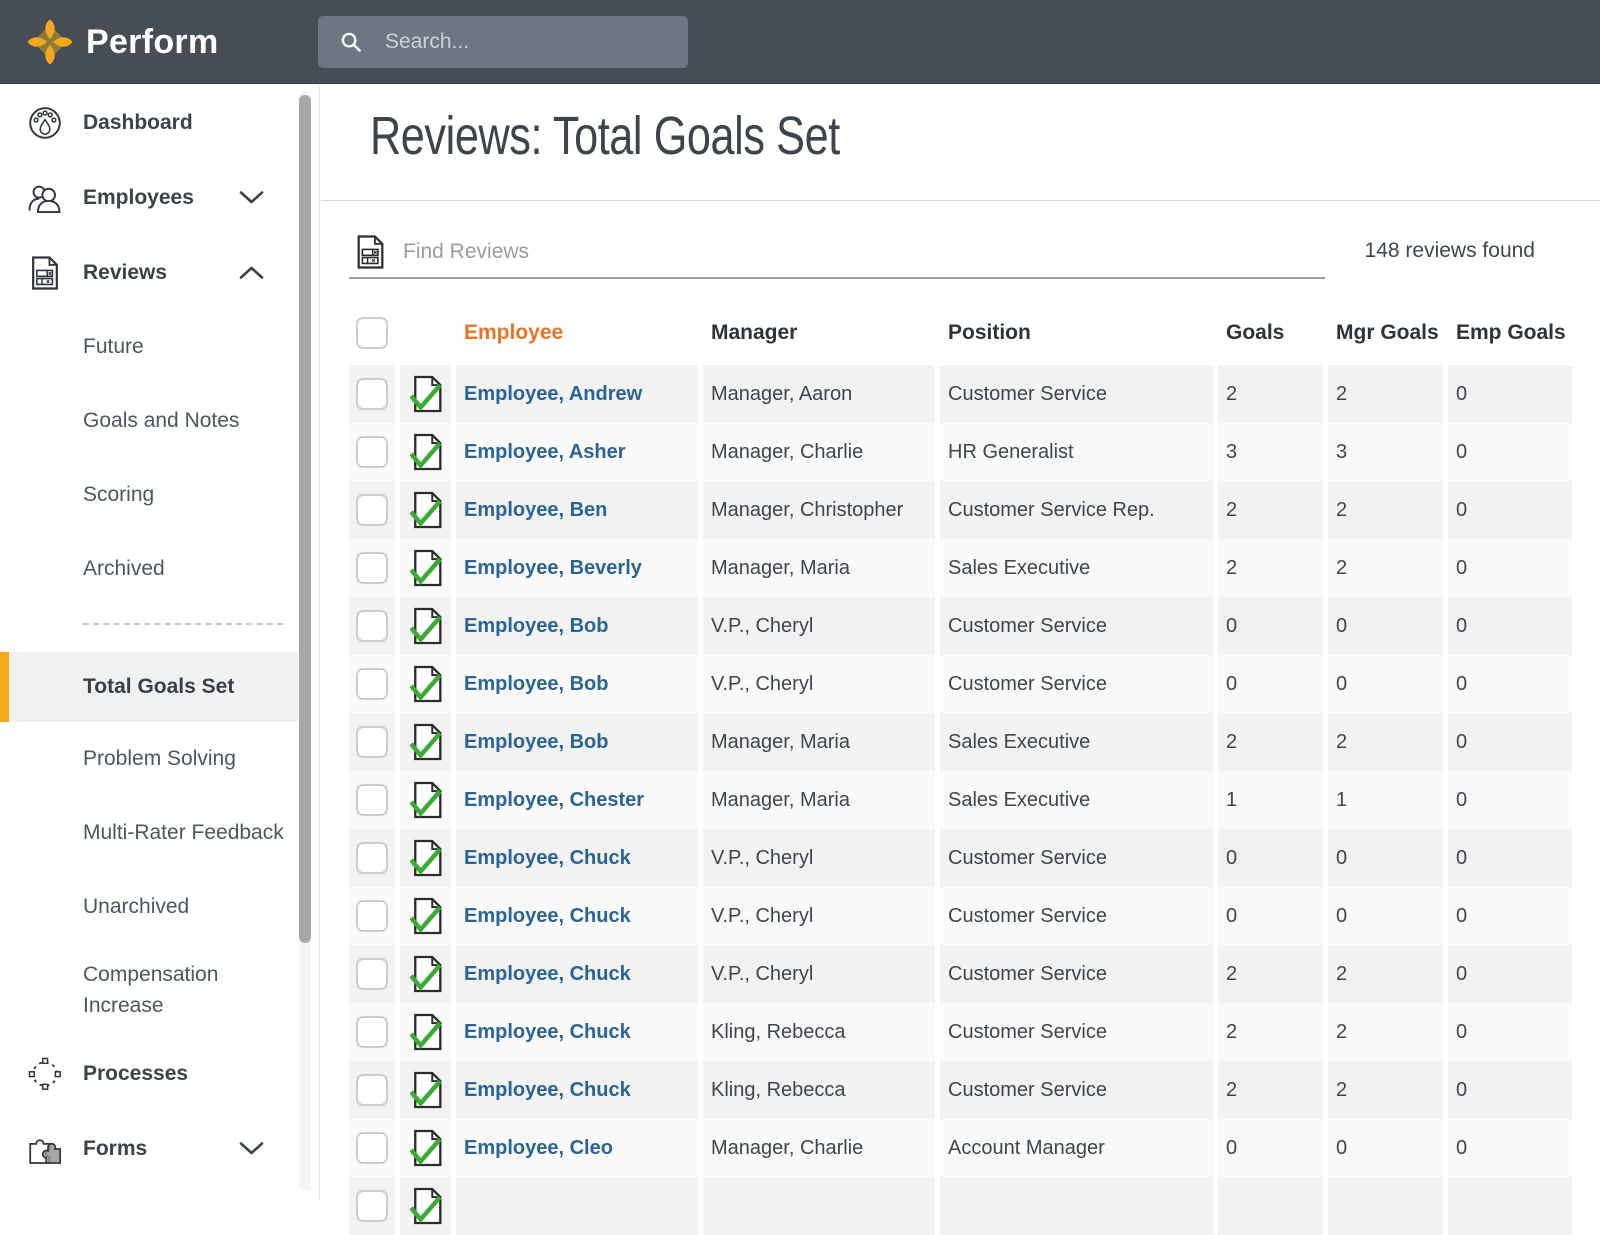 This screenshot has width=1600, height=1235. Describe the element at coordinates (305, 519) in the screenshot. I see `sidebar-scrollbar-thumb` at that location.